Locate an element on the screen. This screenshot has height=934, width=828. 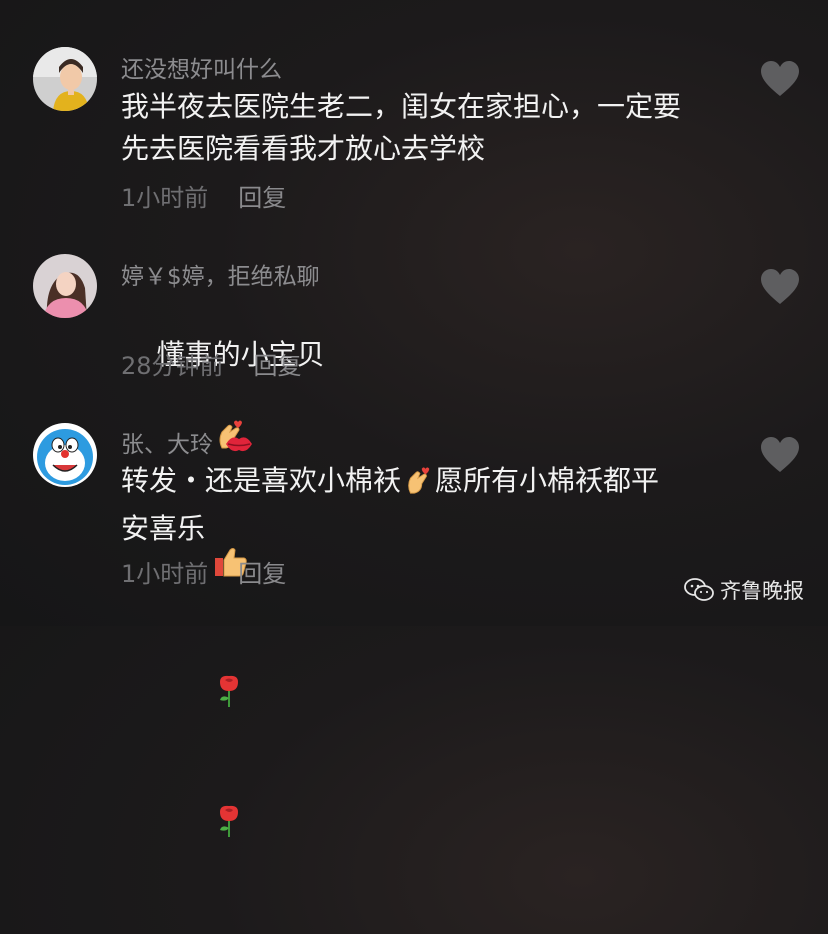
username: 还没想好叫什么 is located at coordinates (201, 67).